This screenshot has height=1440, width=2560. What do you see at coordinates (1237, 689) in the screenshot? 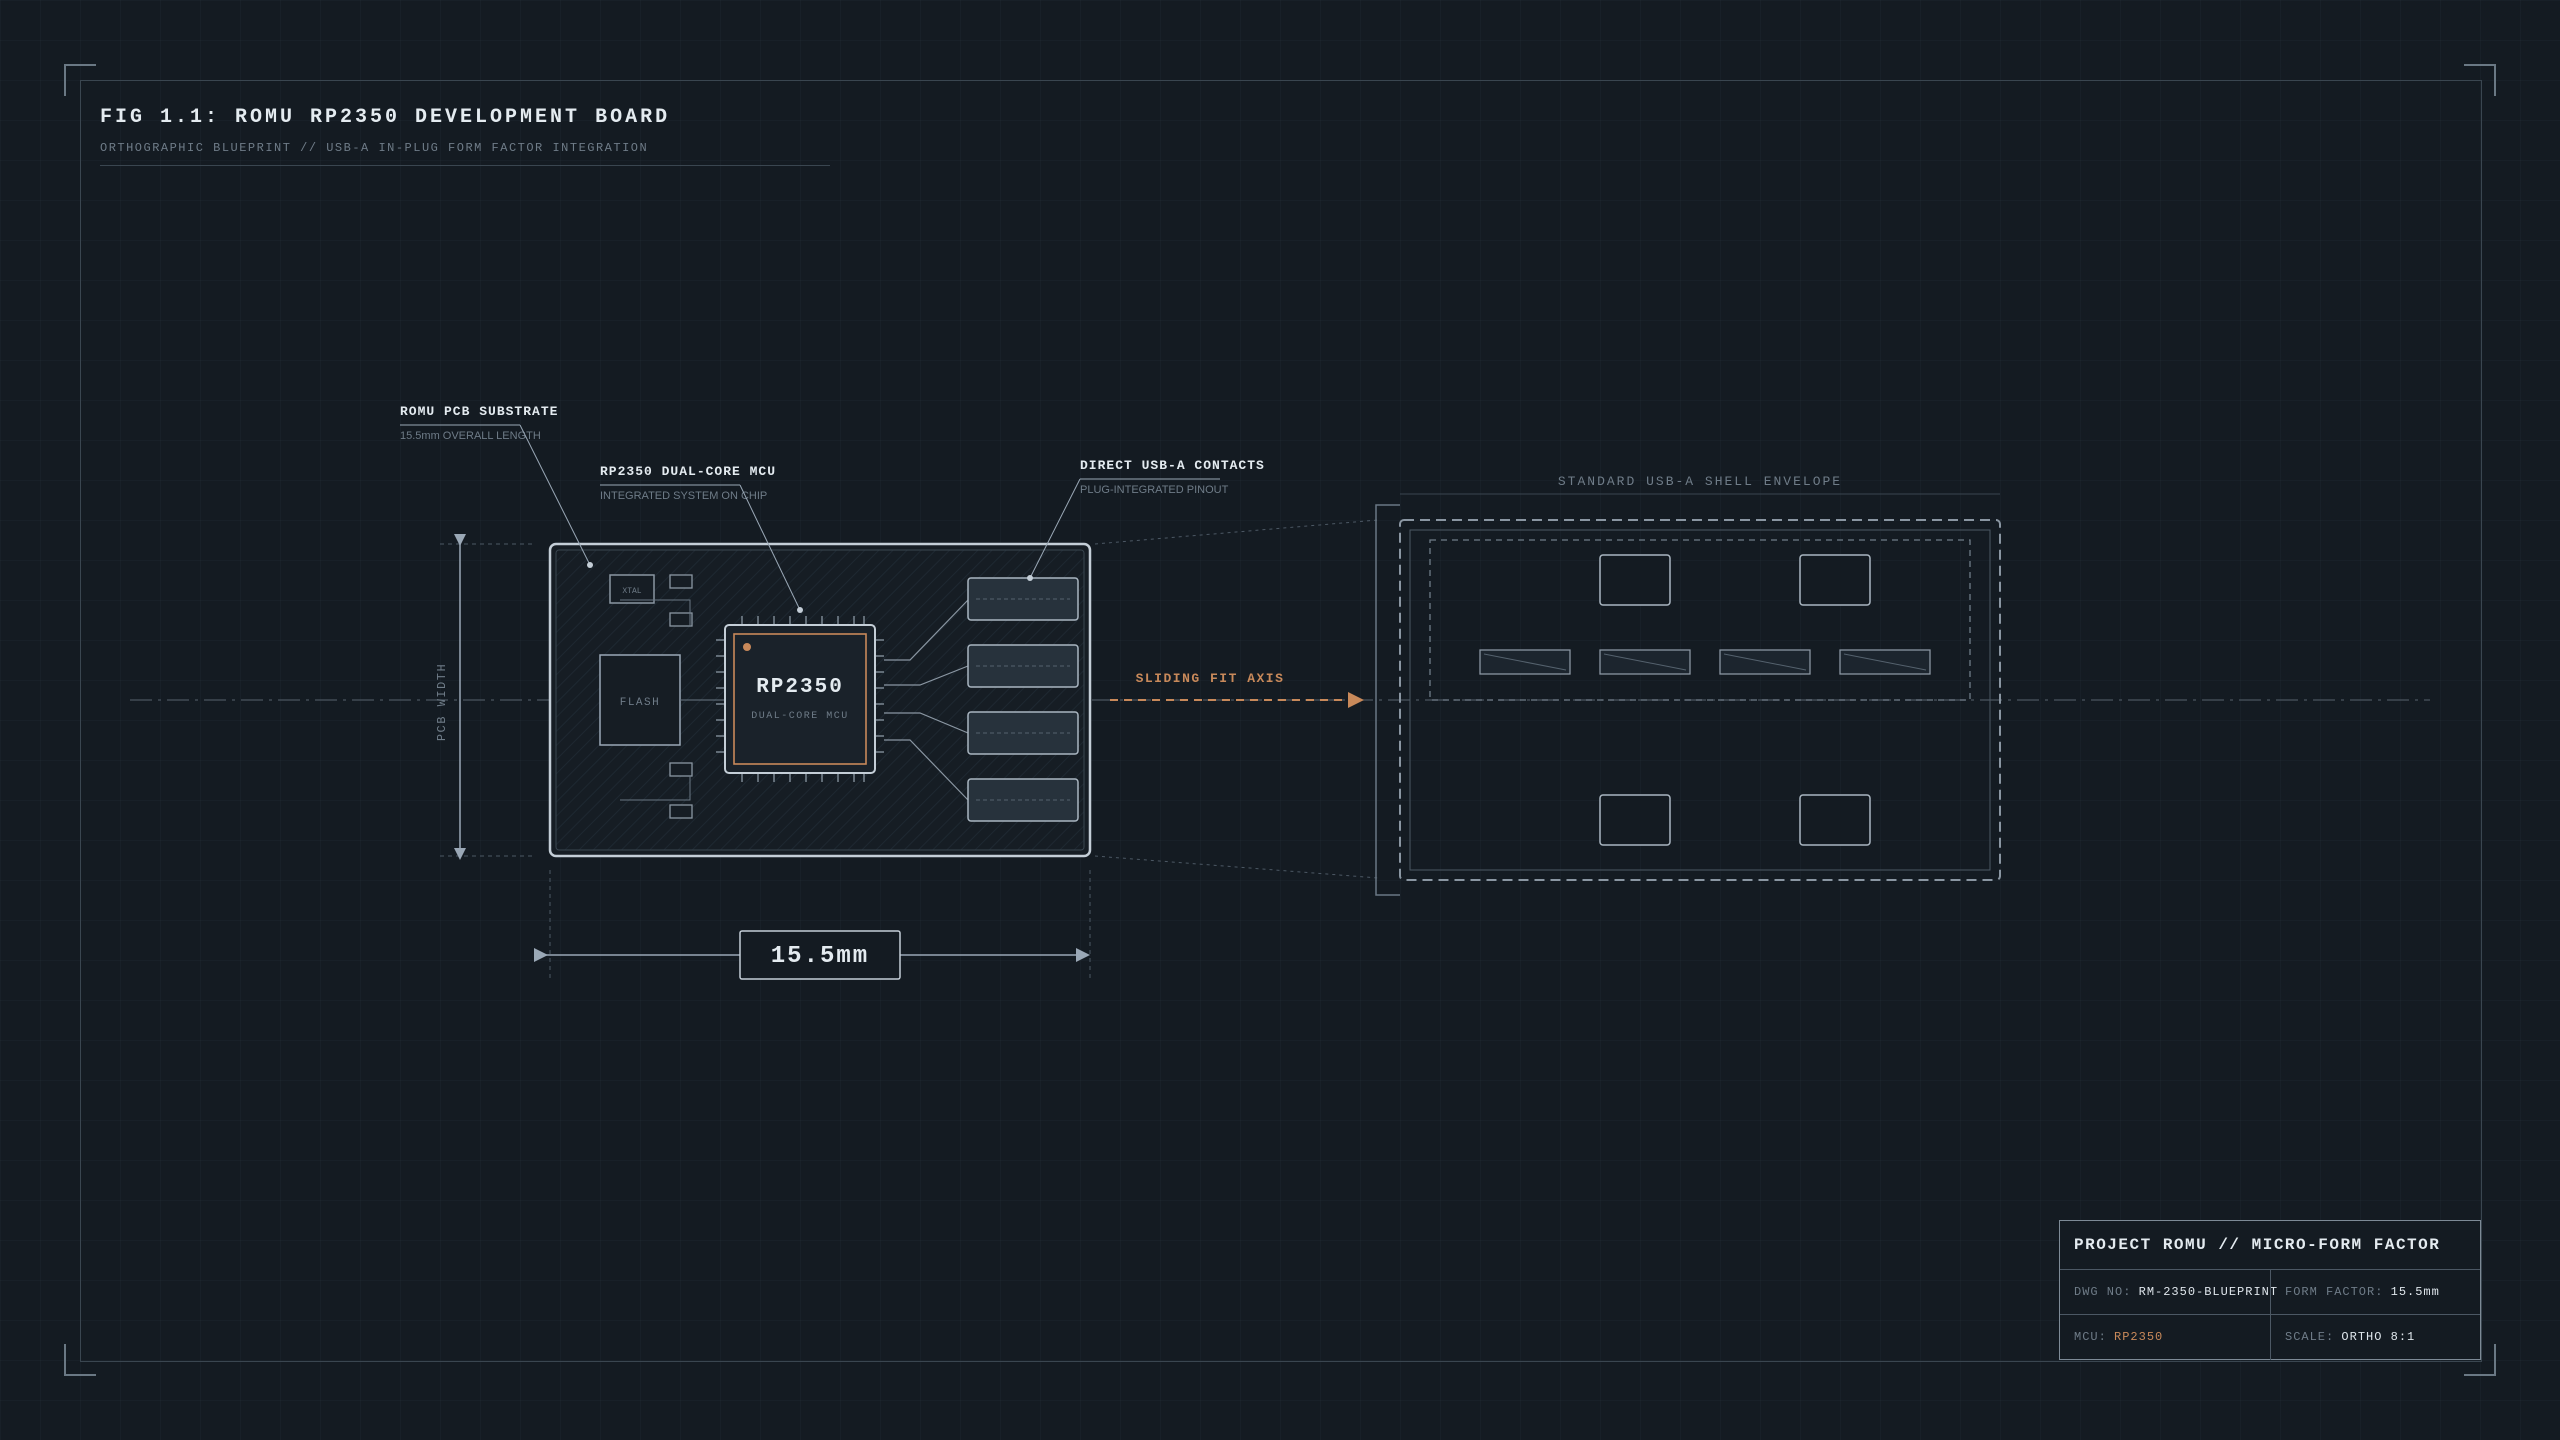
I see `sliding-fit-axis: SLIDING FIT AXIS` at bounding box center [1237, 689].